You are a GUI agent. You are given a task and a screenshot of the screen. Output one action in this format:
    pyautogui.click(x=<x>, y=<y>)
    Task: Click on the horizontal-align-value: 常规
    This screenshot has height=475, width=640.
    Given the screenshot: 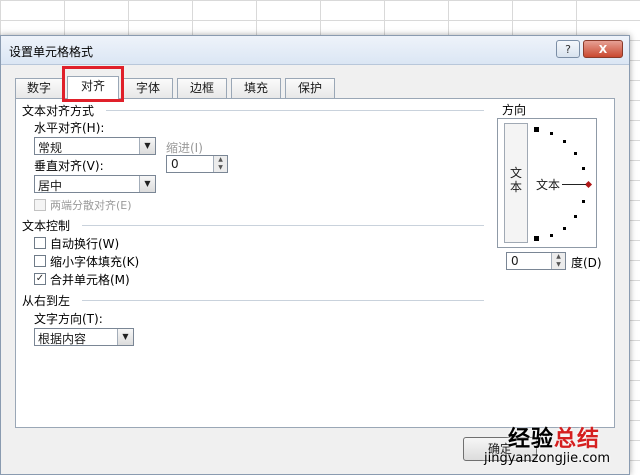 What is the action you would take?
    pyautogui.click(x=50, y=148)
    